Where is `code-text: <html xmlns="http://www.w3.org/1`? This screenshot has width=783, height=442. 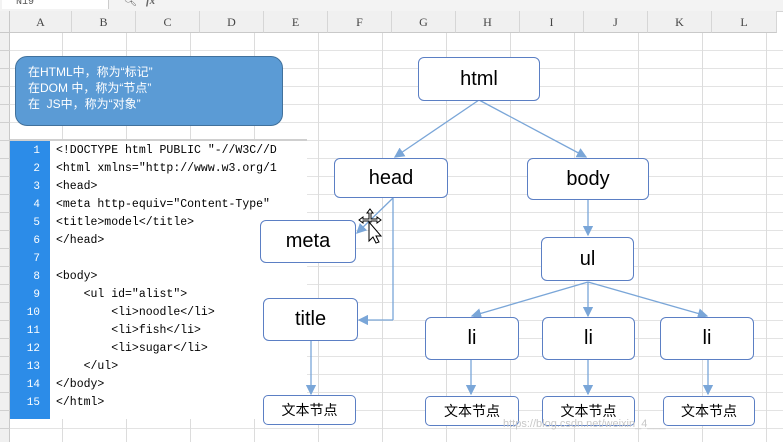
code-text: <html xmlns="http://www.w3.org/1 is located at coordinates (166, 168).